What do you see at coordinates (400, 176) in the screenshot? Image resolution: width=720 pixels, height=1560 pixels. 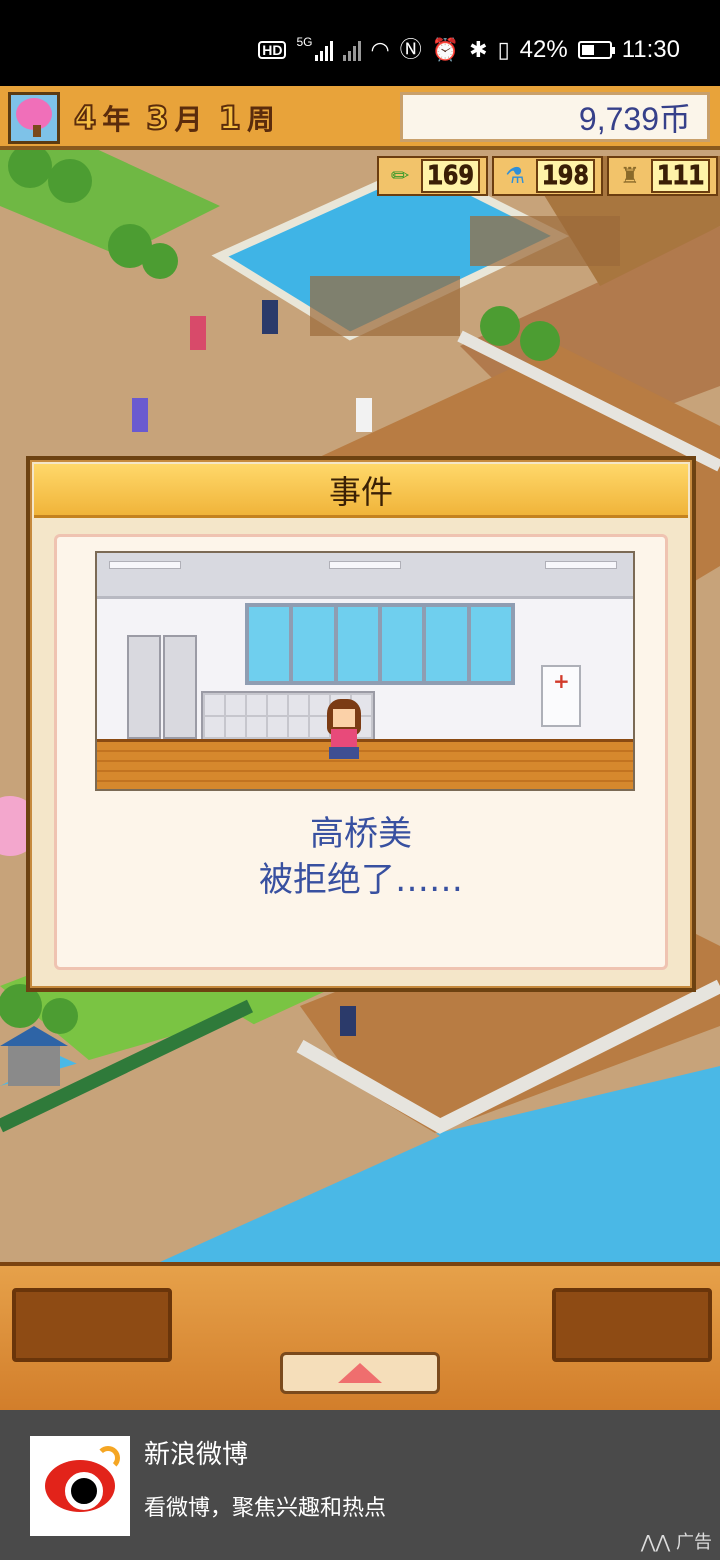 I see `pencil-icon: ✏` at bounding box center [400, 176].